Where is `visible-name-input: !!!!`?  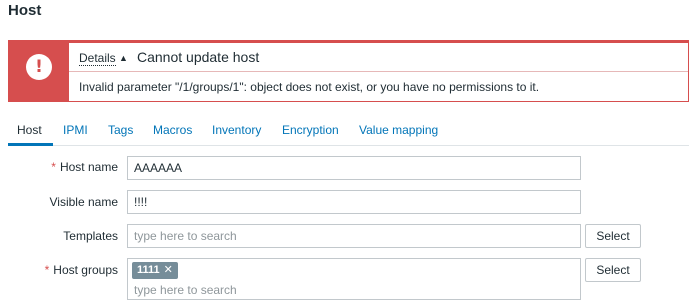 visible-name-input: !!!! is located at coordinates (354, 202).